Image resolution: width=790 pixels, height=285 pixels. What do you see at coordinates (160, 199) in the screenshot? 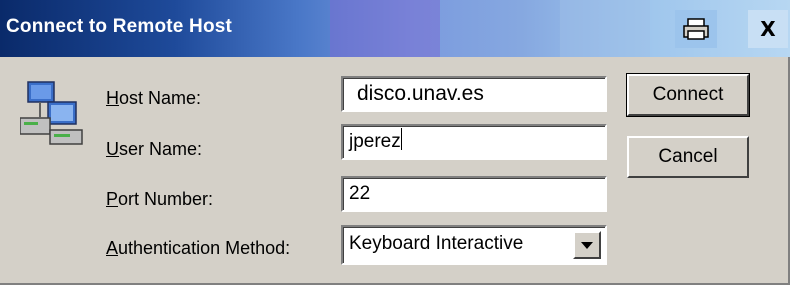
I see `port-number-label: Port Number:` at bounding box center [160, 199].